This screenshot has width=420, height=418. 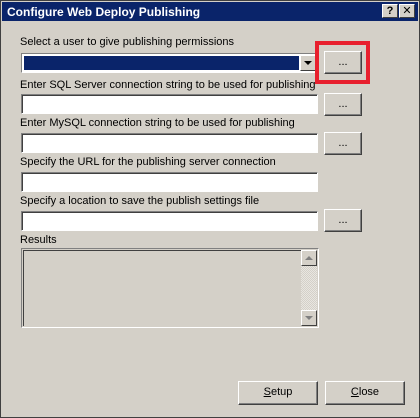 I want to click on setup-label-rest: etup, so click(x=281, y=392).